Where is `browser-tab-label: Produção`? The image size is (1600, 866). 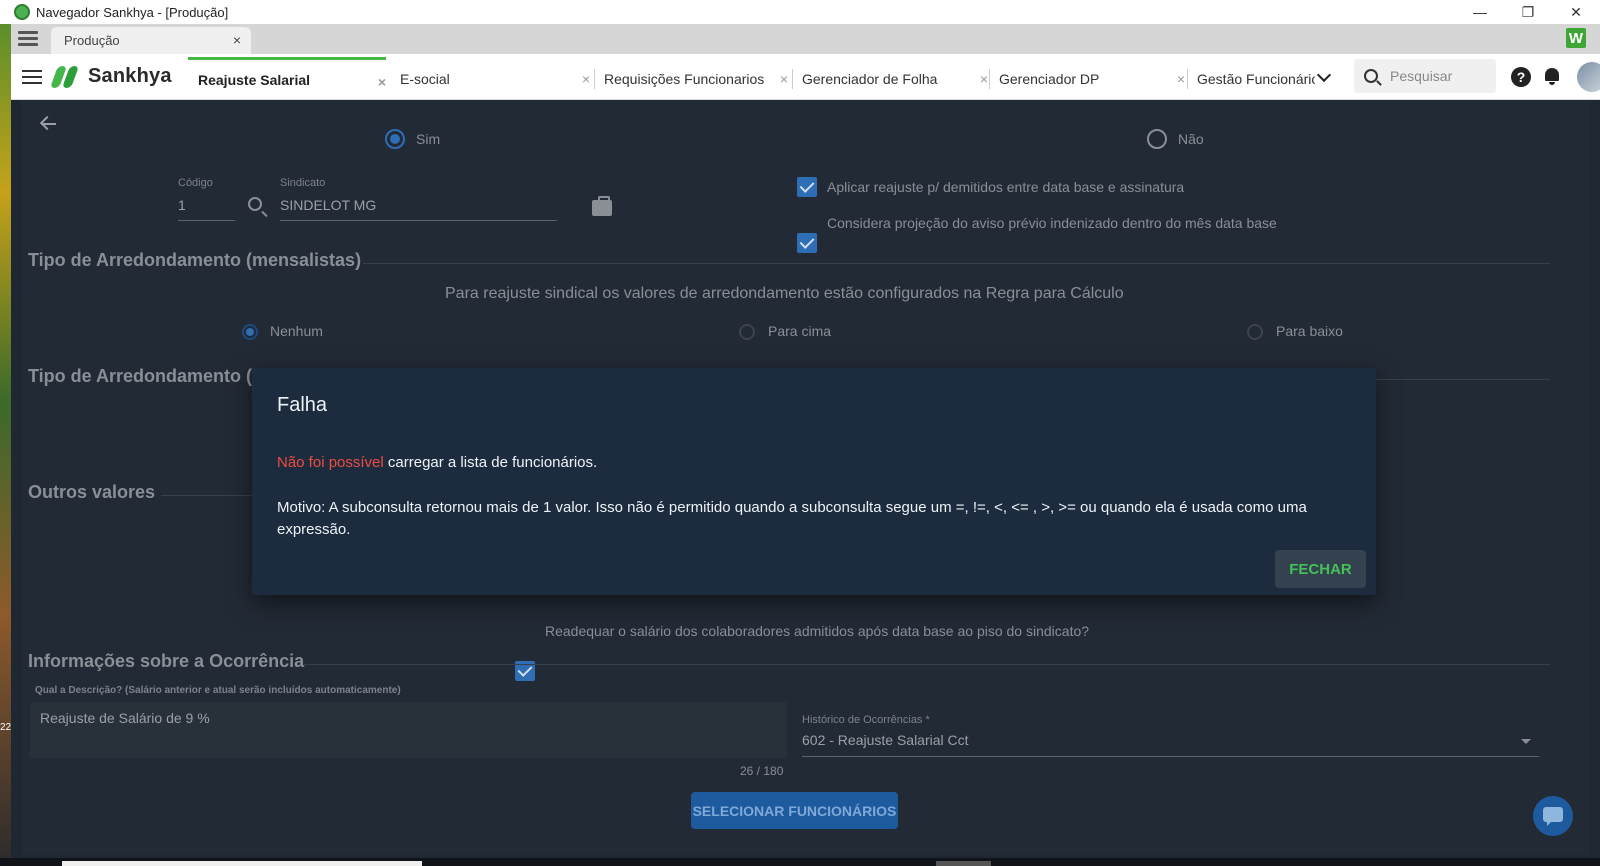 browser-tab-label: Produção is located at coordinates (92, 40).